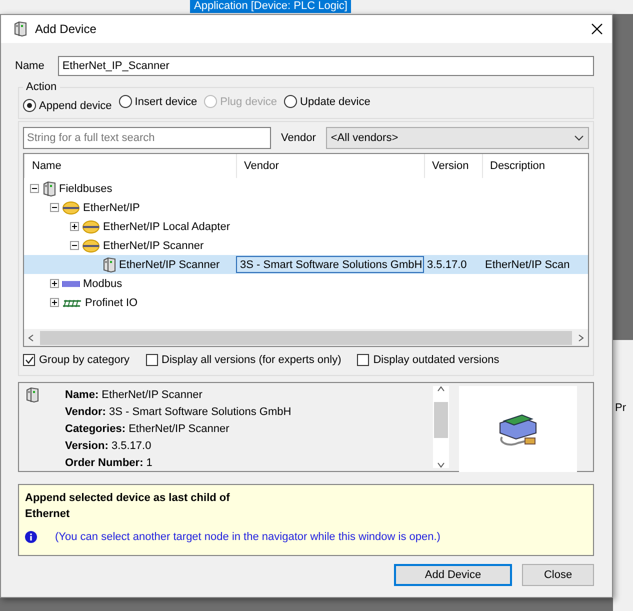 The height and width of the screenshot is (611, 633). What do you see at coordinates (66, 29) in the screenshot?
I see `window-title: Add Device` at bounding box center [66, 29].